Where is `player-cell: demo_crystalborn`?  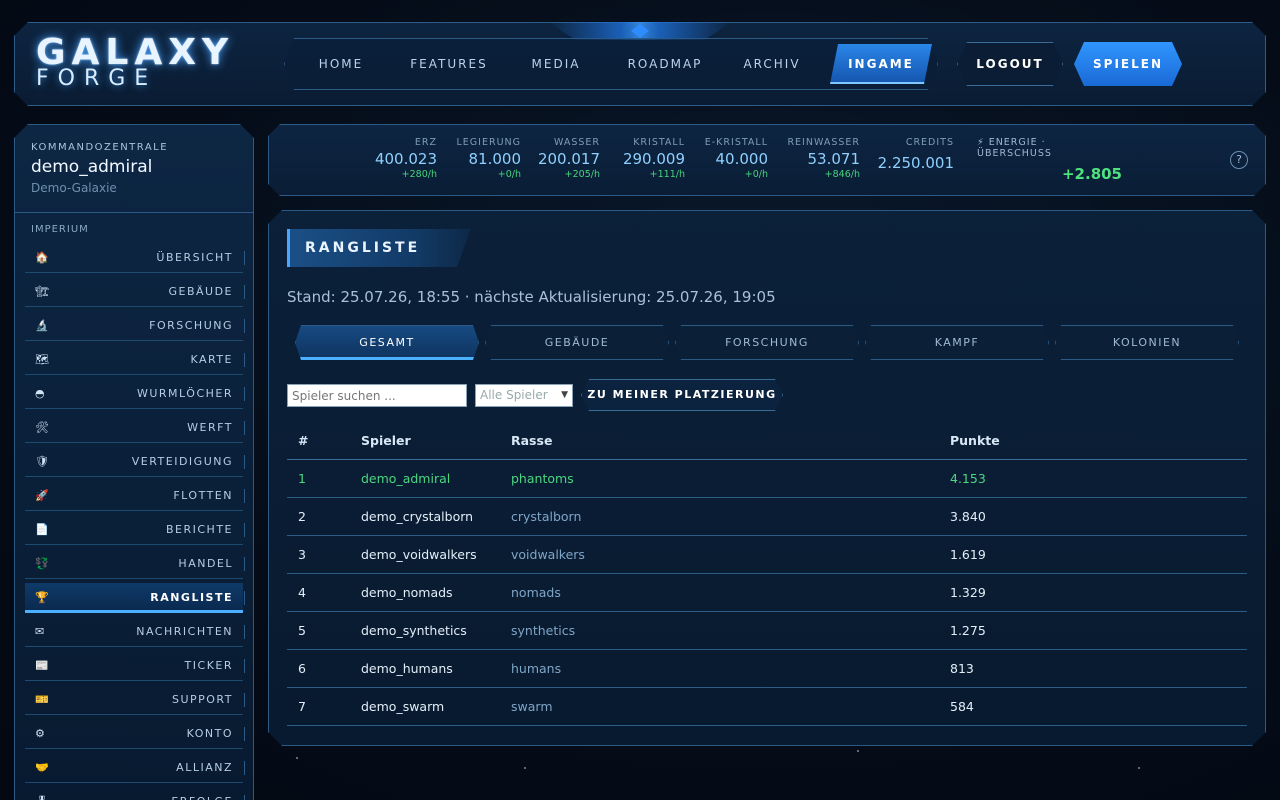 player-cell: demo_crystalborn is located at coordinates (417, 517).